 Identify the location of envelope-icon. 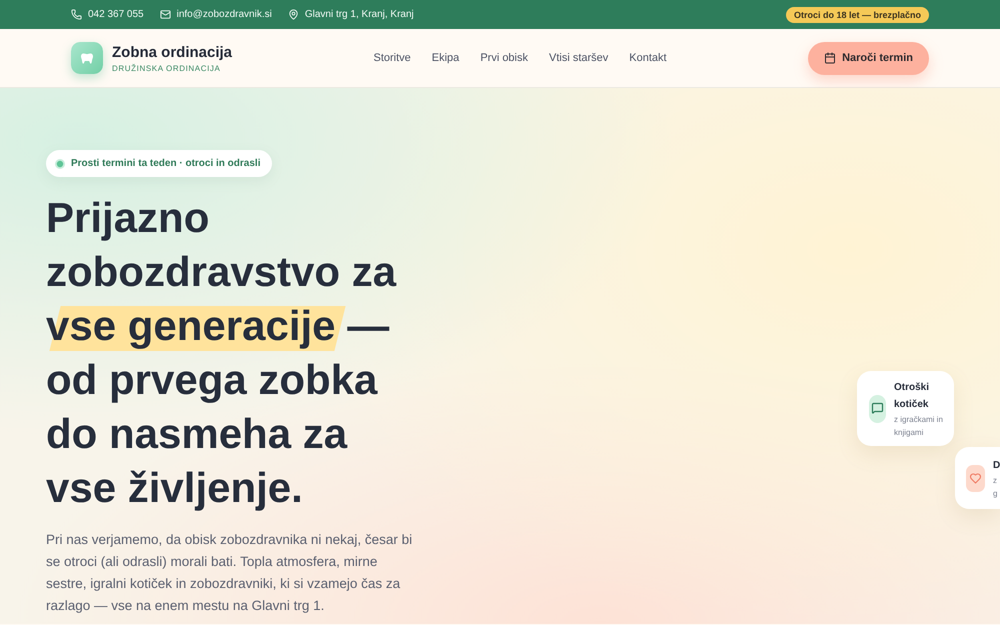
(165, 14).